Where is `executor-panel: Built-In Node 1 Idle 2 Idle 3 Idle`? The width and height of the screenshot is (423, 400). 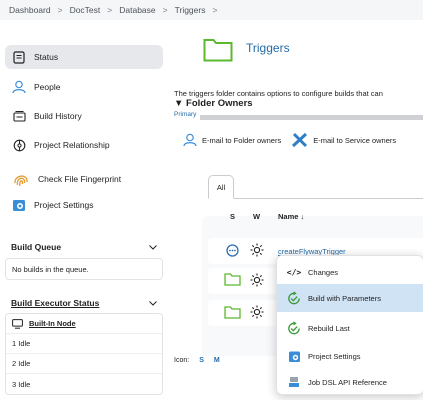
executor-panel: Built-In Node 1 Idle 2 Idle 3 Idle is located at coordinates (84, 354).